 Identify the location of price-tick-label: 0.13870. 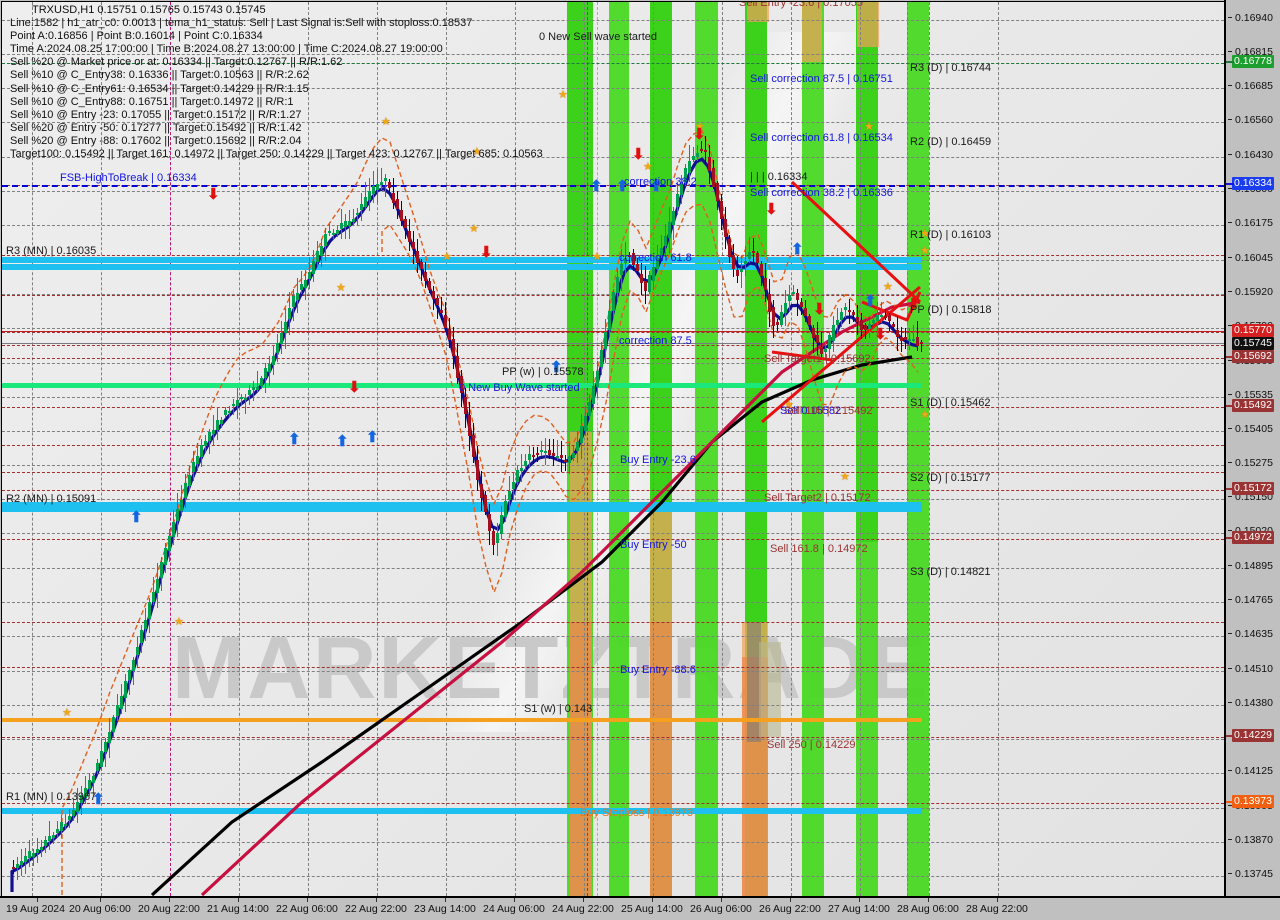
(1254, 840).